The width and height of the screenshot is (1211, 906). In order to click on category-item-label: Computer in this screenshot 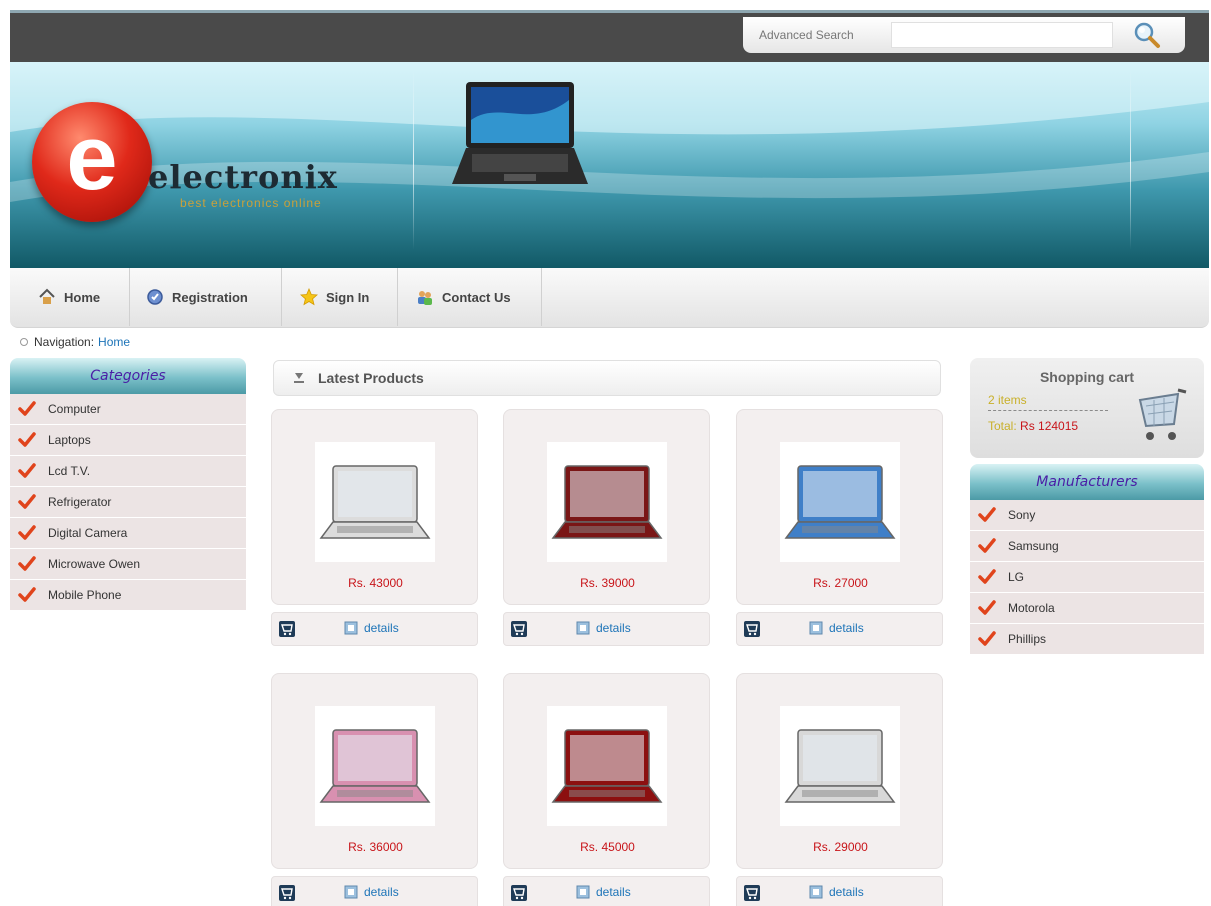, I will do `click(74, 409)`.